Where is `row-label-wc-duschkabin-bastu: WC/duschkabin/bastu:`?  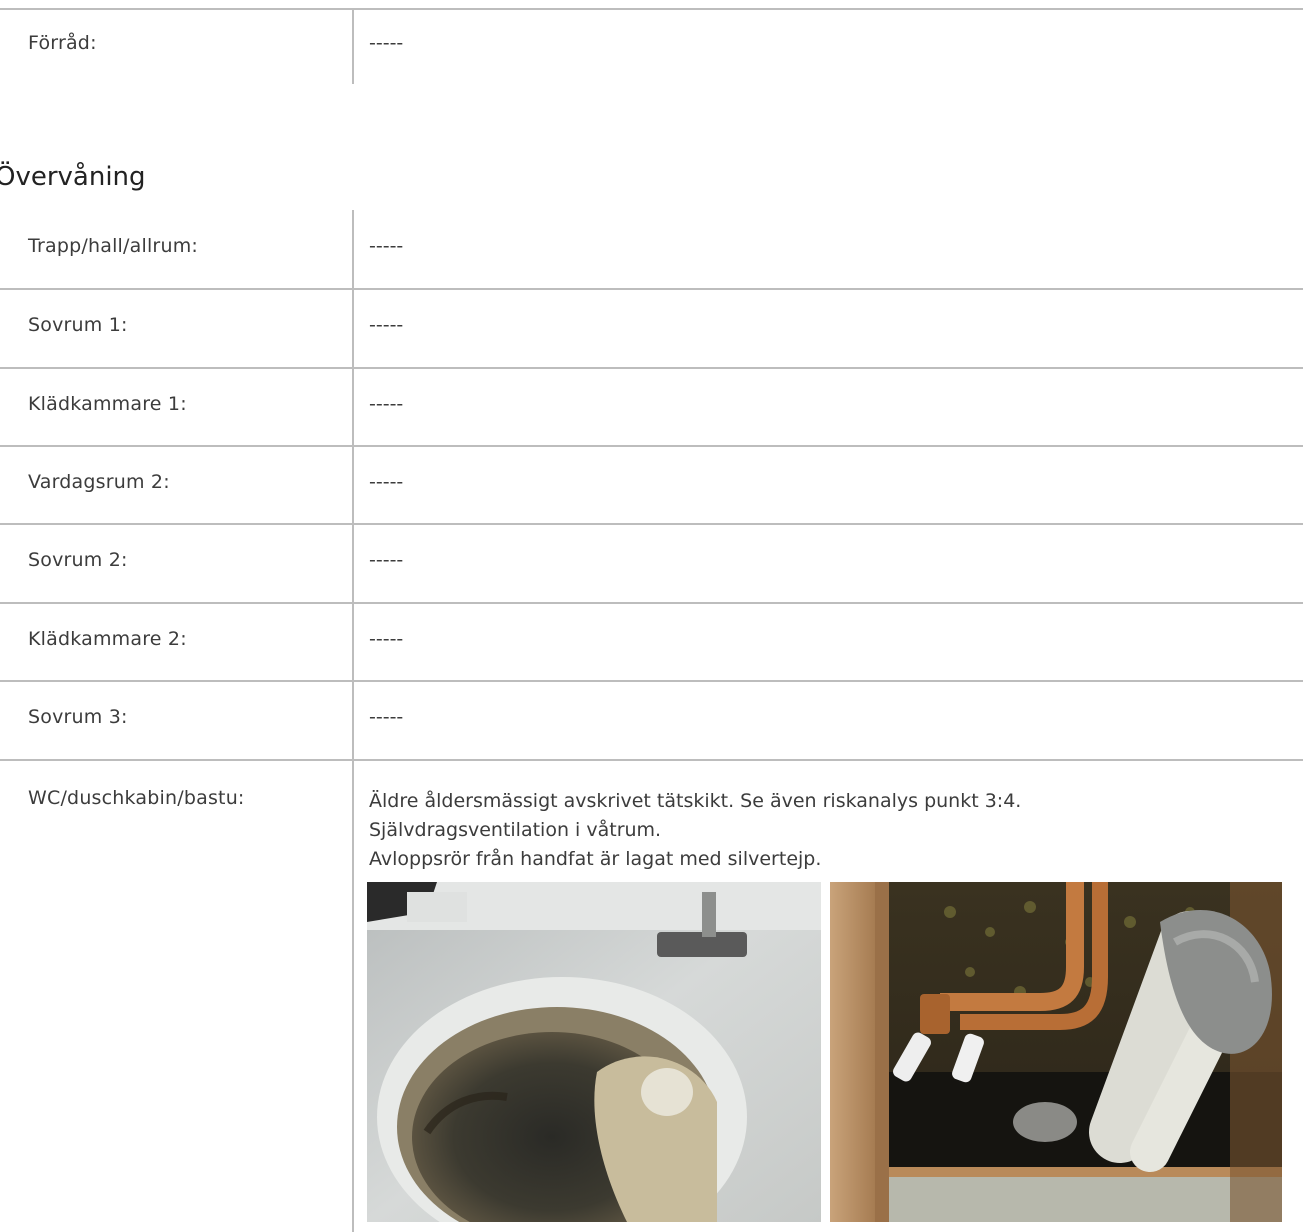 row-label-wc-duschkabin-bastu: WC/duschkabin/bastu: is located at coordinates (136, 798).